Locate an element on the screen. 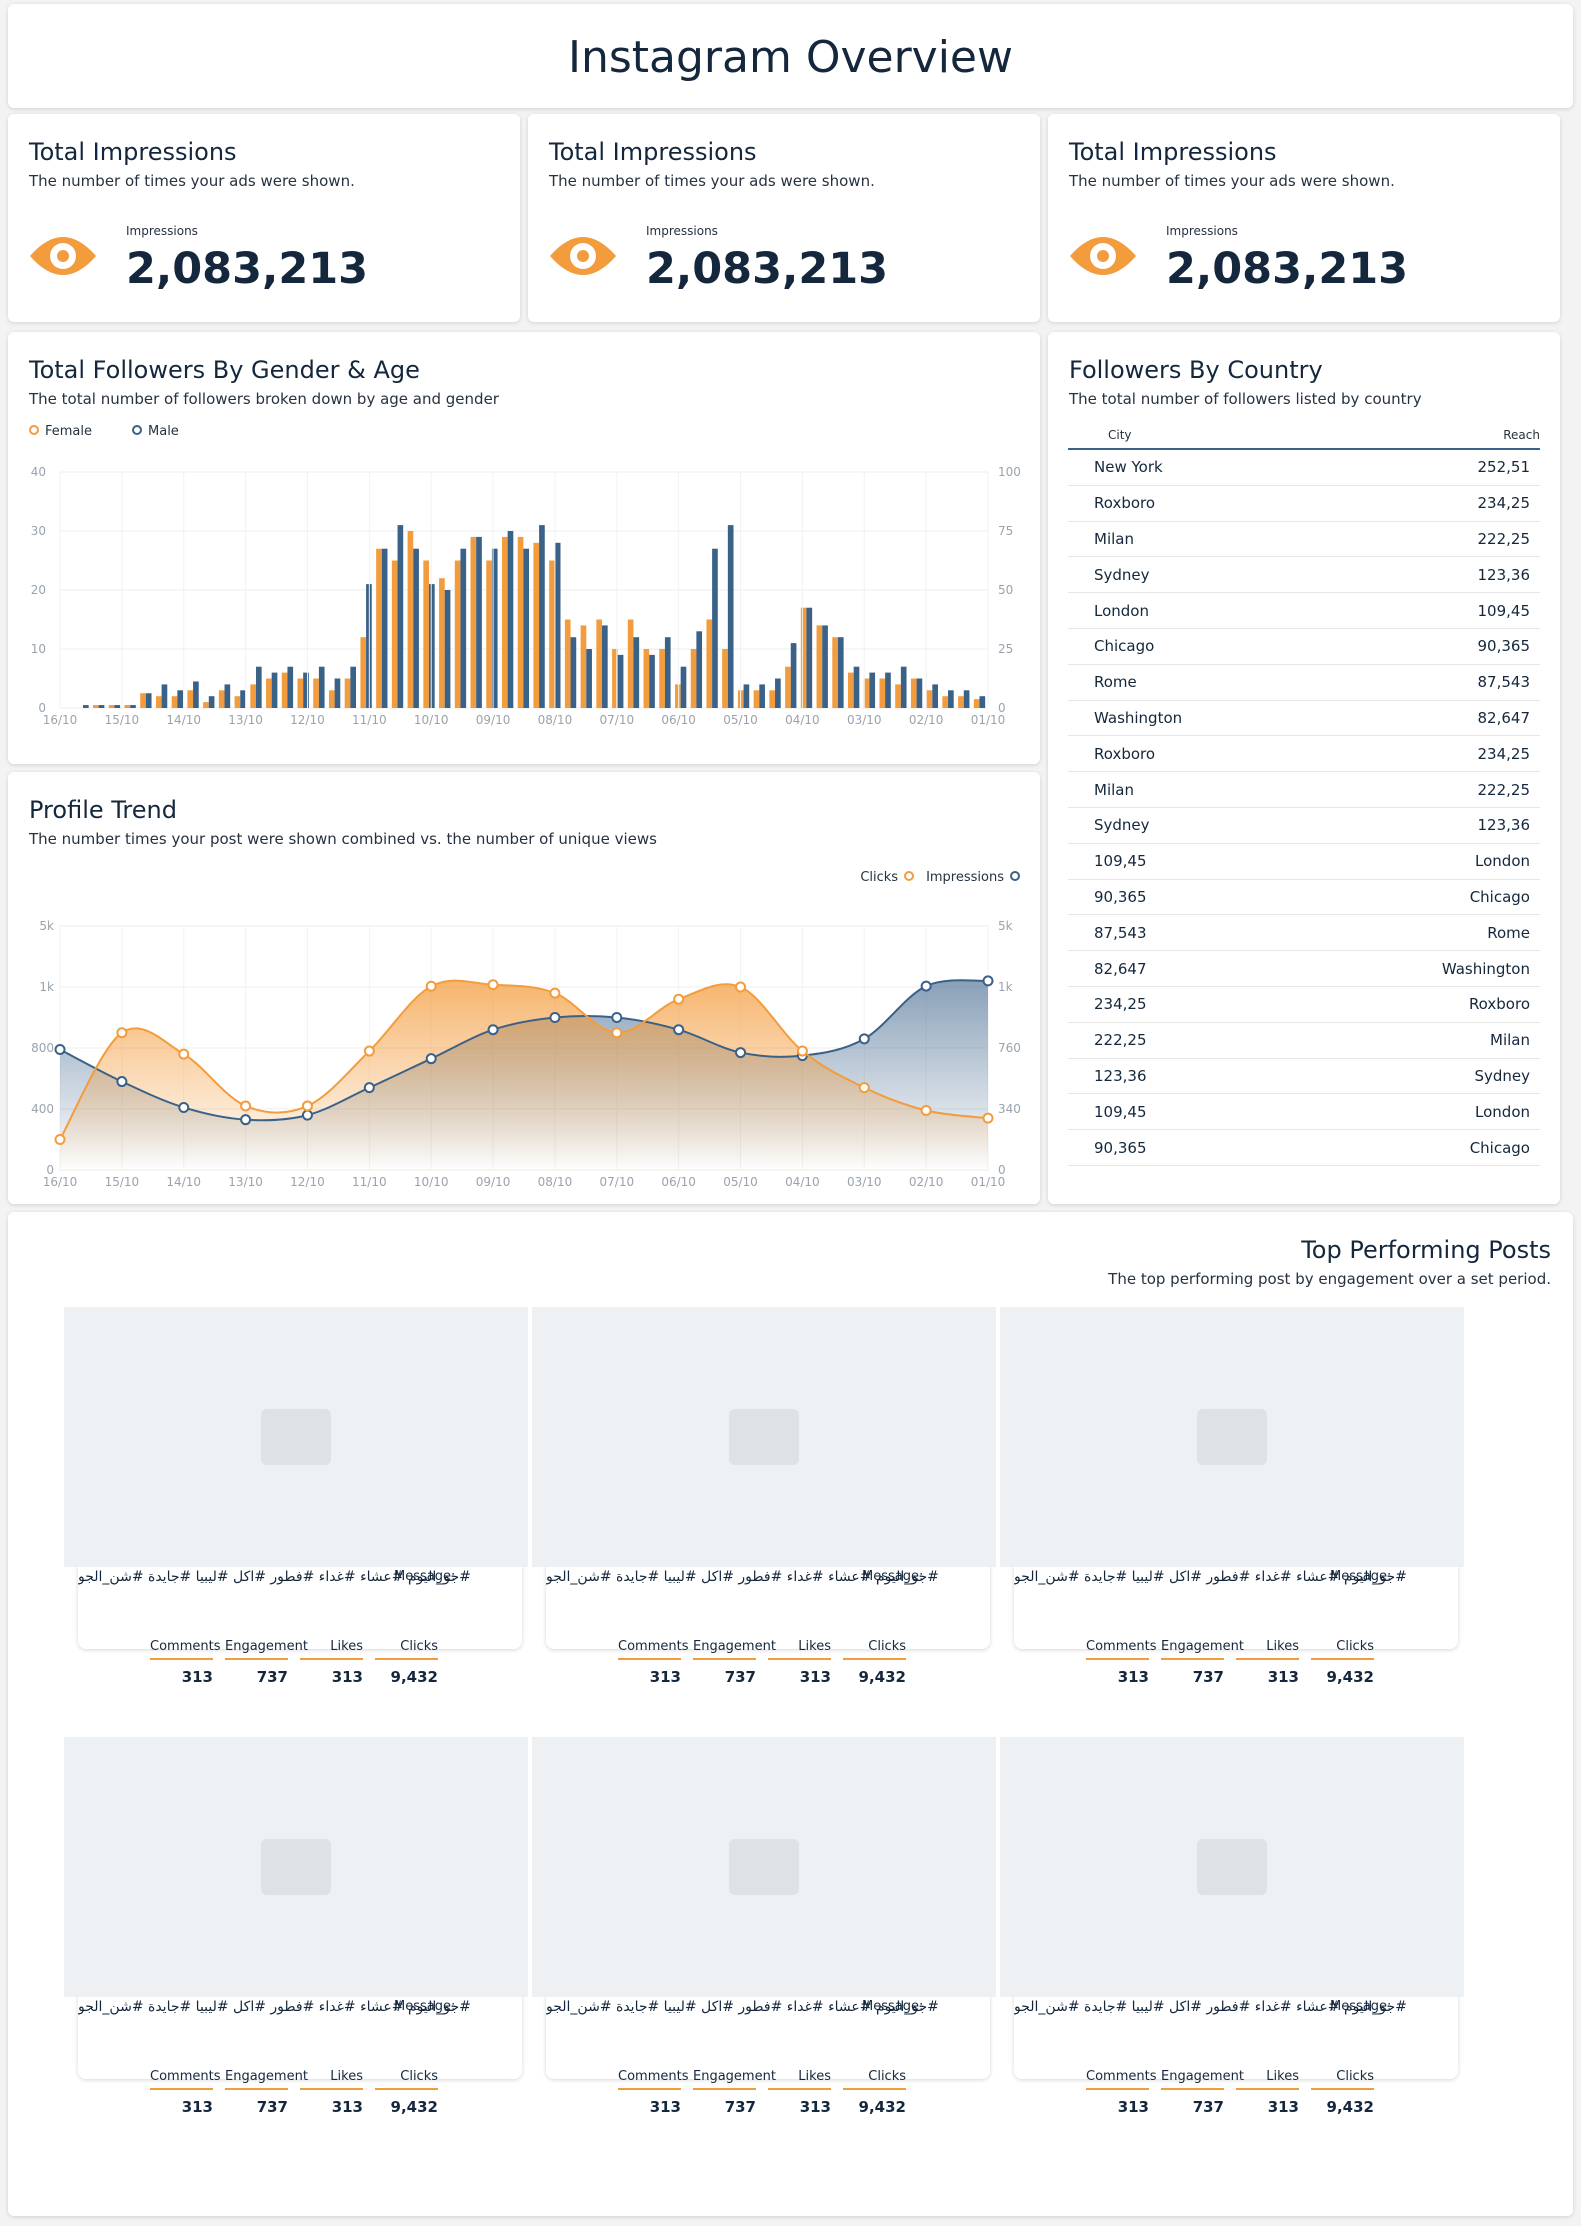  table-row: Washington 82,647 is located at coordinates (1304, 719).